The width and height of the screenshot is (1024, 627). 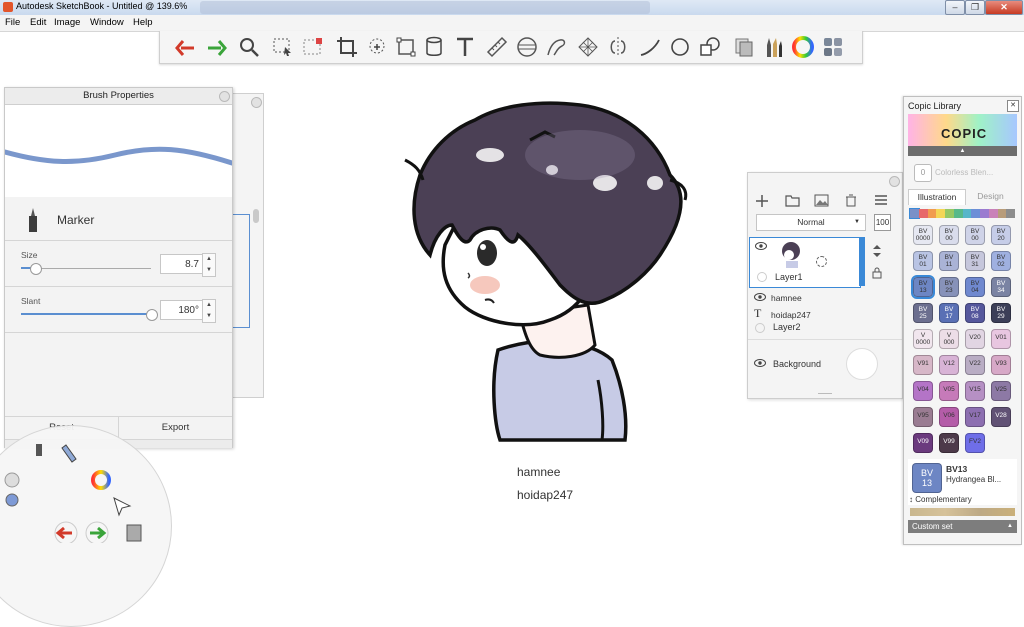 What do you see at coordinates (39, 450) in the screenshot?
I see `lagoon-brush-handle-icon` at bounding box center [39, 450].